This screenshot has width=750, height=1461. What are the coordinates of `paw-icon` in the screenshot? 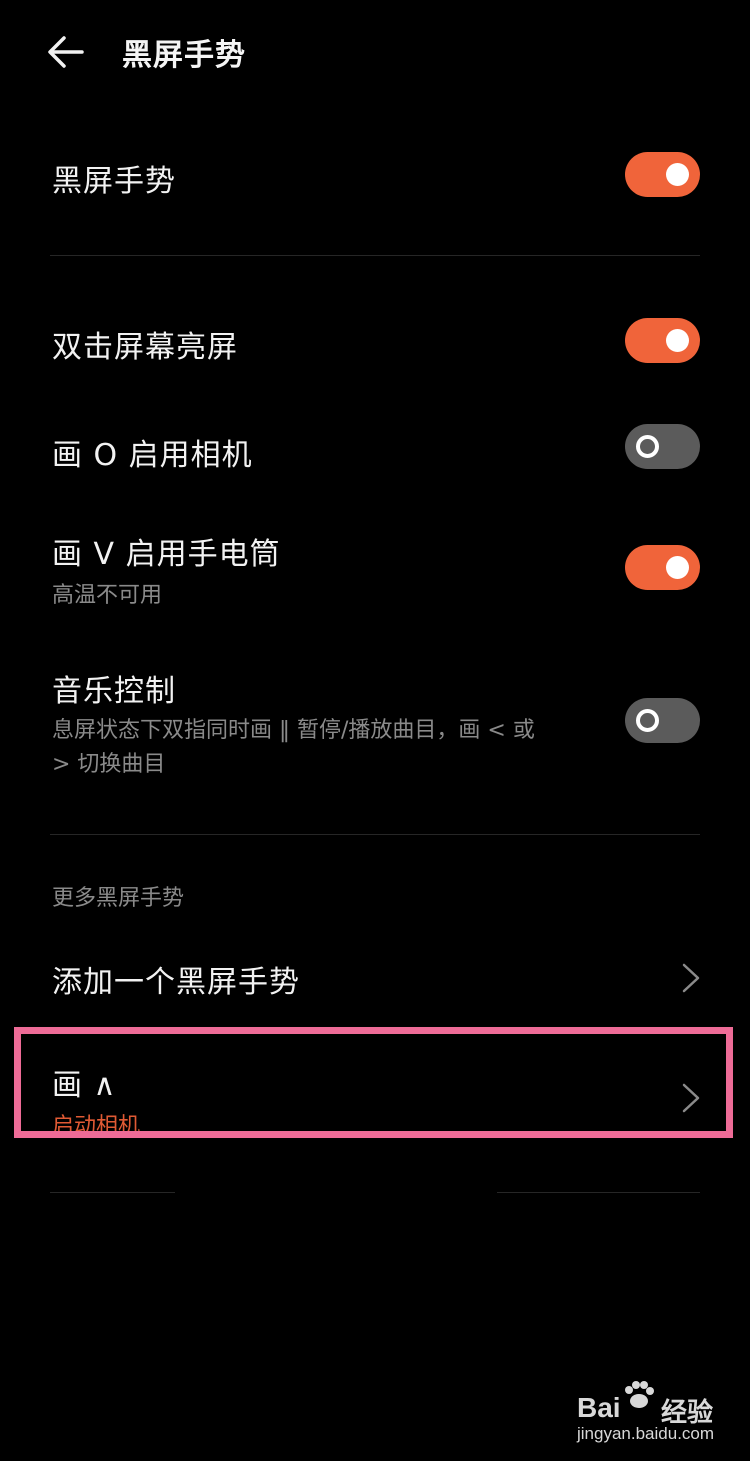 It's located at (639, 1394).